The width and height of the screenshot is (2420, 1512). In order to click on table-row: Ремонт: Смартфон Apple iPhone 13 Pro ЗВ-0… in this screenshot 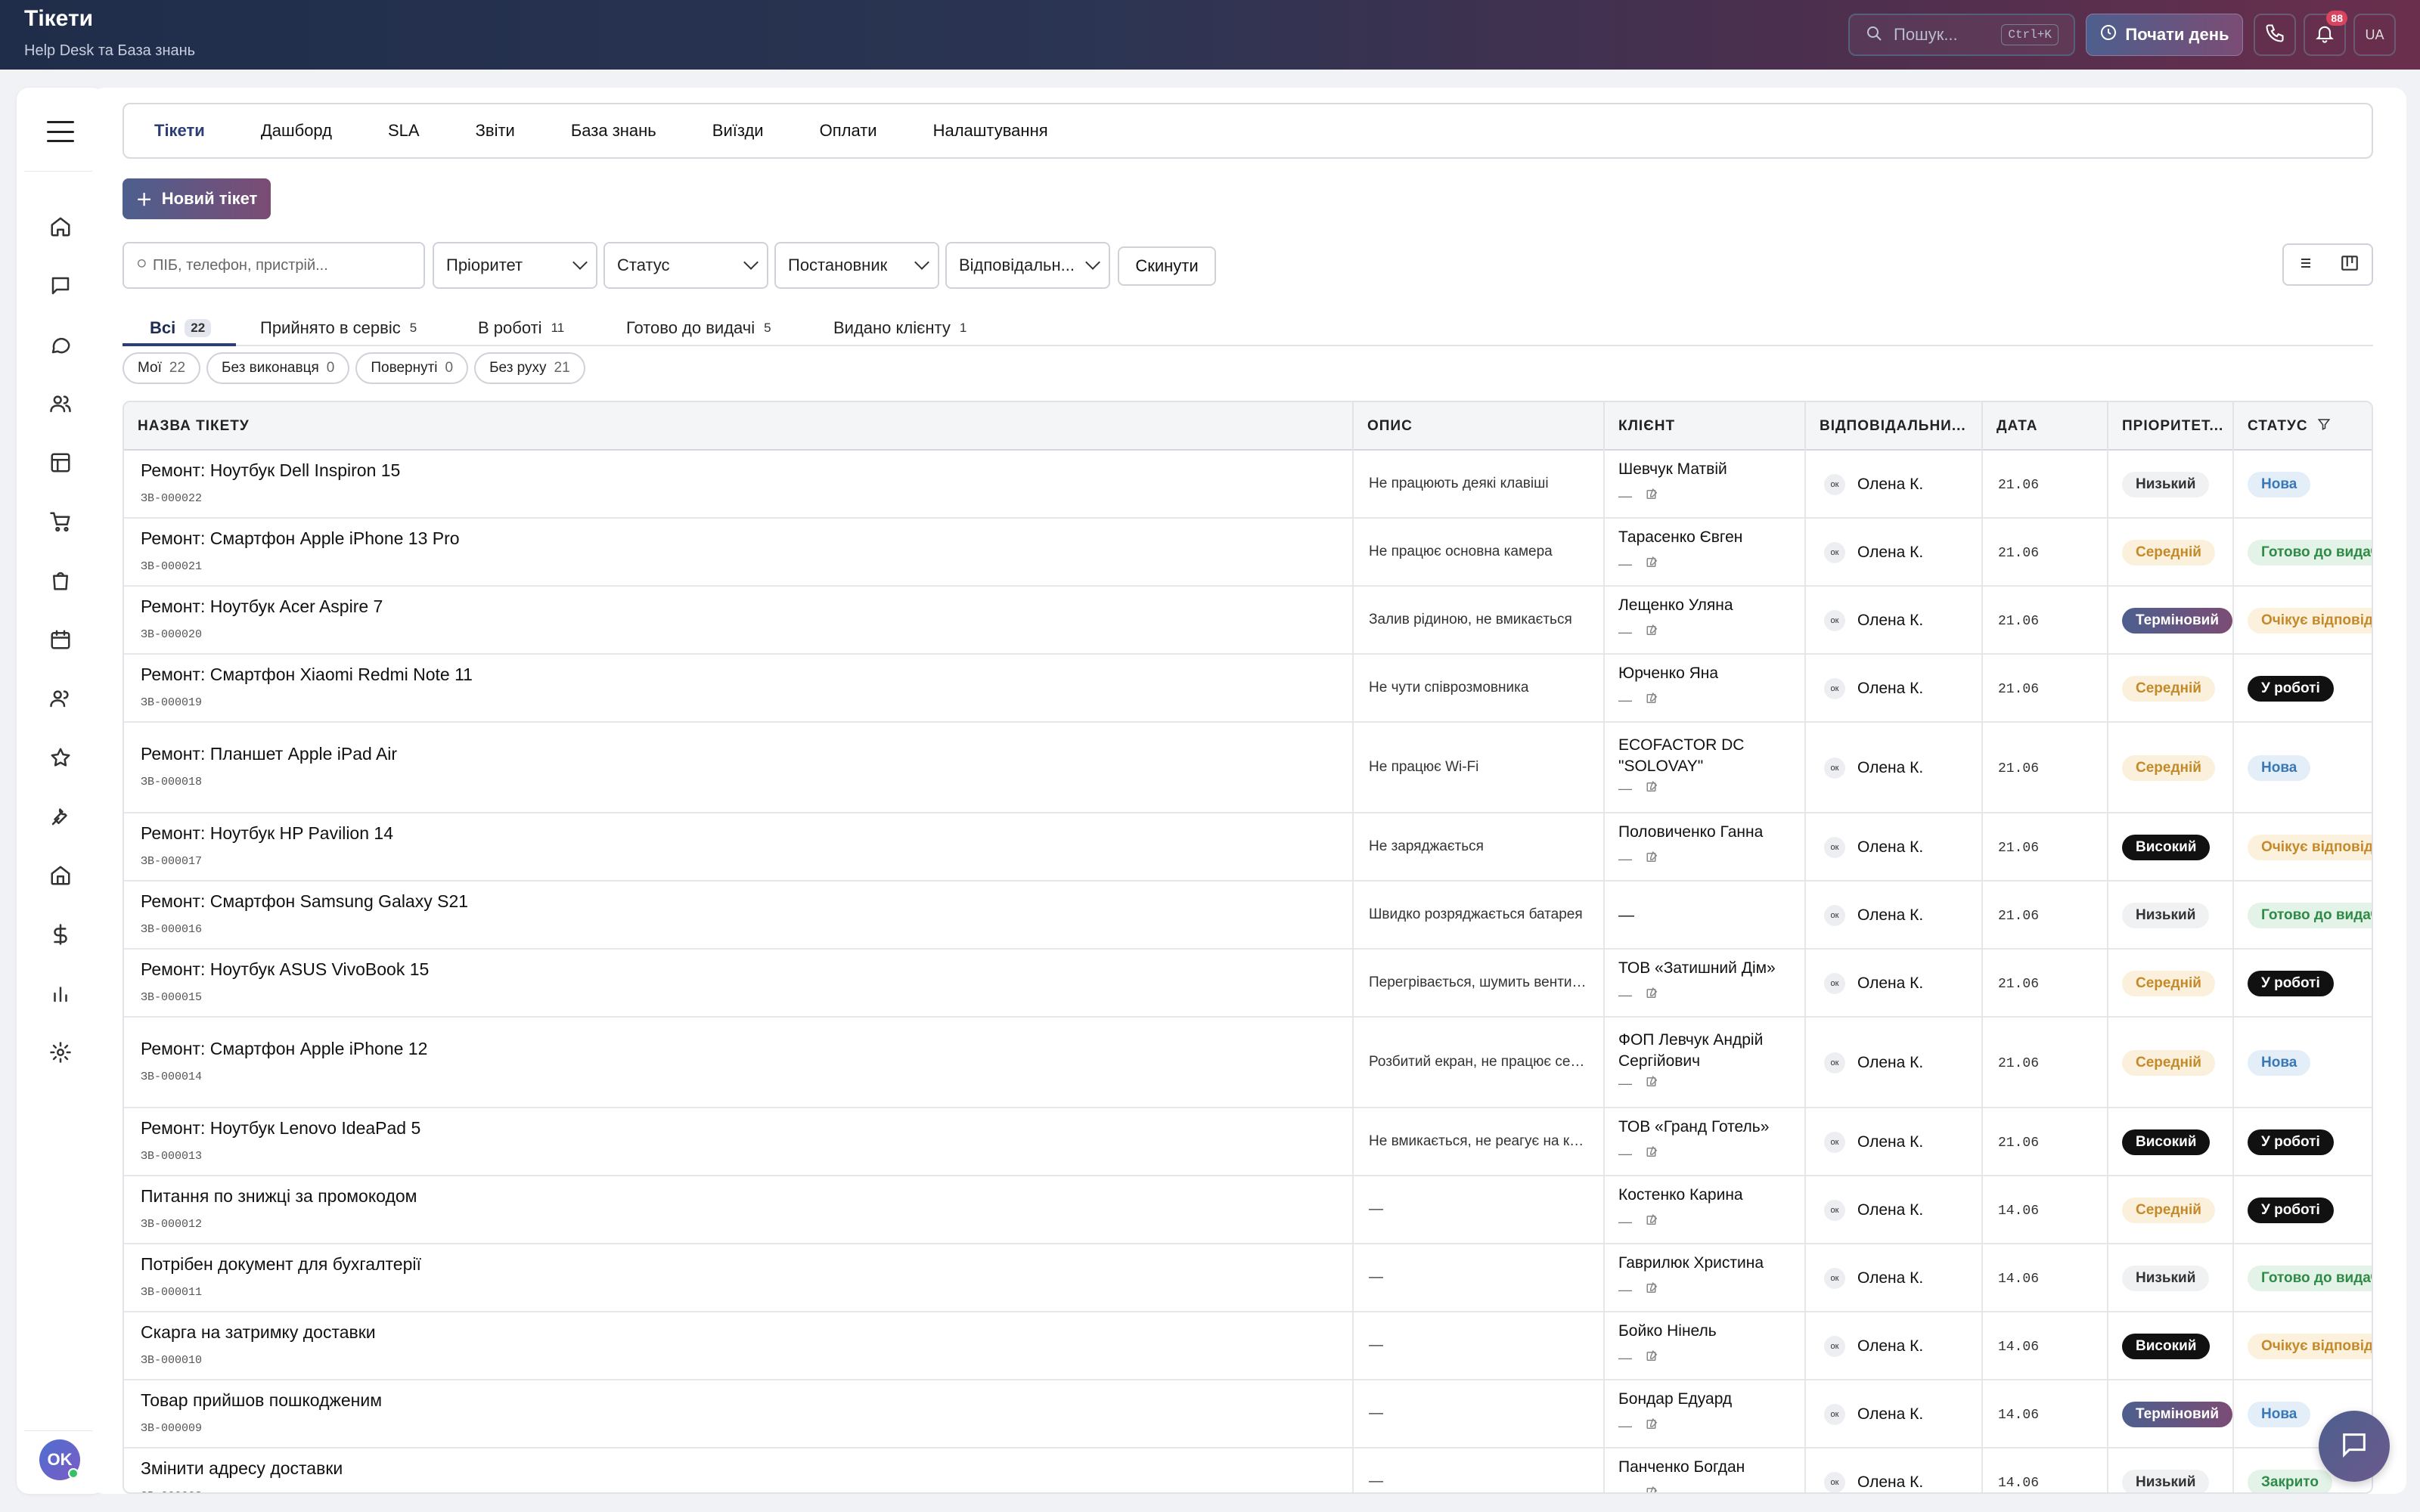, I will do `click(1248, 553)`.